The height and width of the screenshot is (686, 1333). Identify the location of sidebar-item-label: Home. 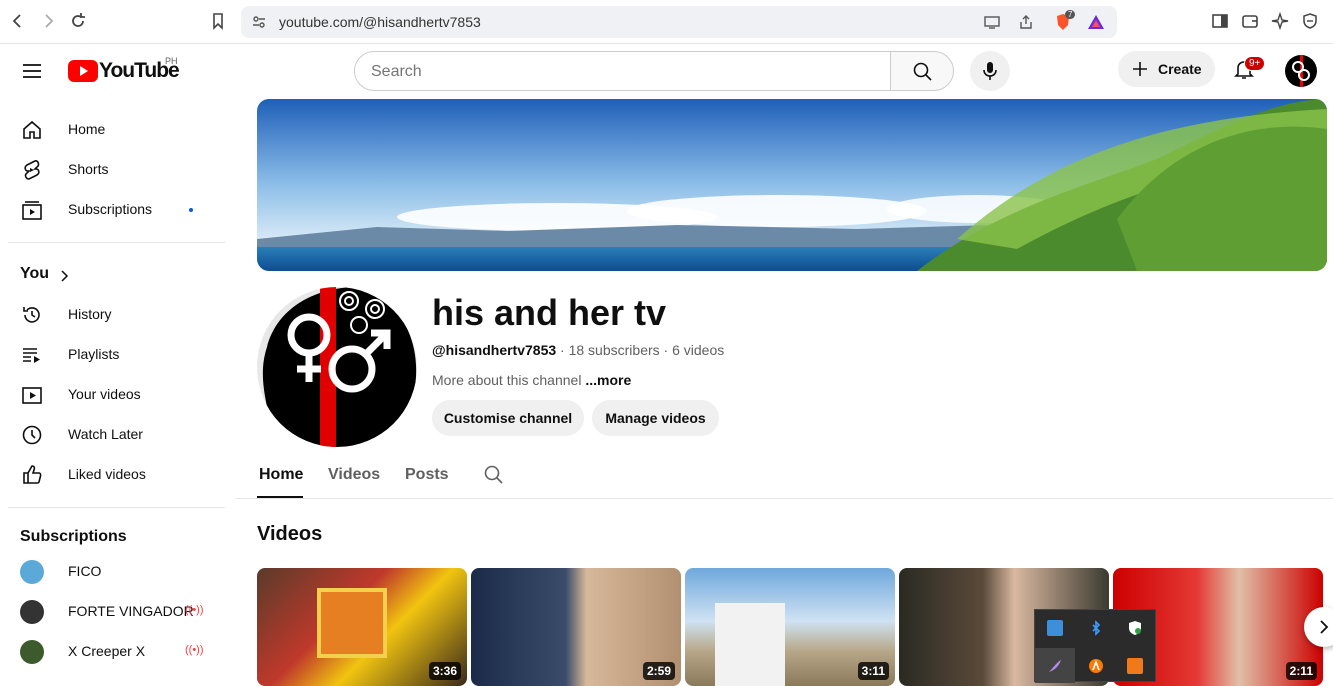
(87, 129).